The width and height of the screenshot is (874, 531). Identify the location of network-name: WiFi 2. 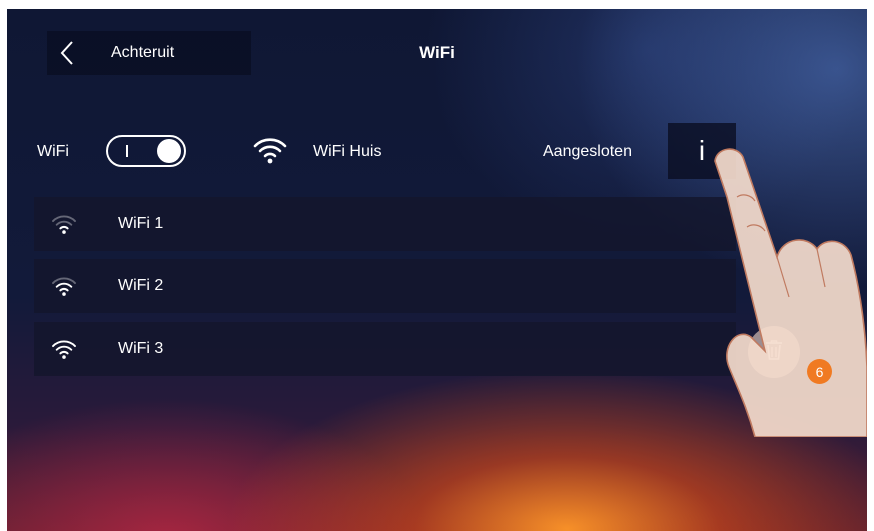
(141, 285).